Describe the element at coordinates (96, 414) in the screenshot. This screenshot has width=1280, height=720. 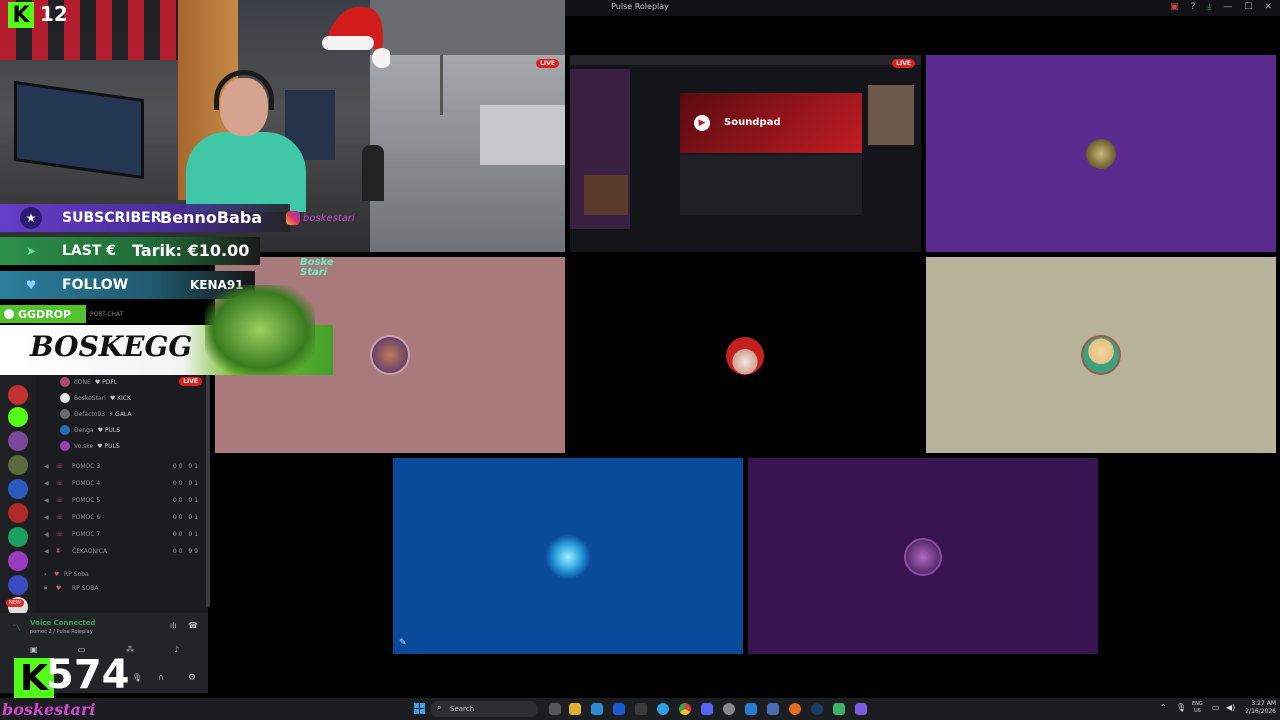
I see `voice-user: Defacto93 ⚡ GALA` at that location.